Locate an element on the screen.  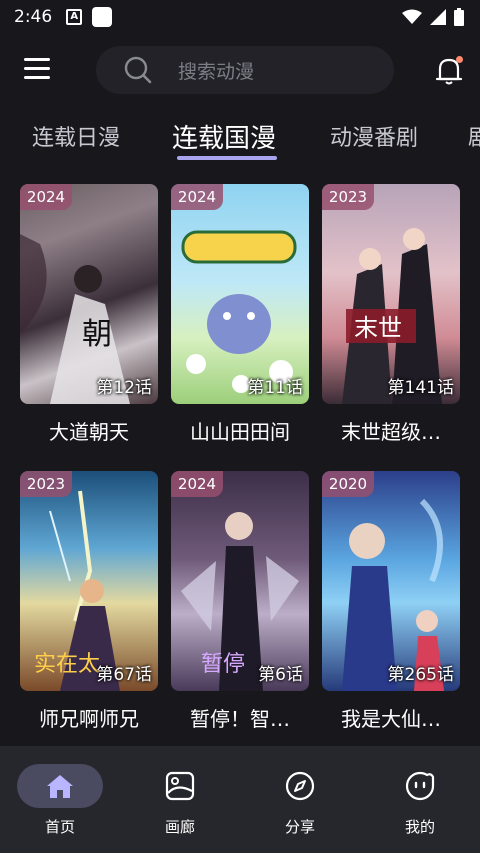
top-bar: 搜索动漫 is located at coordinates (240, 70).